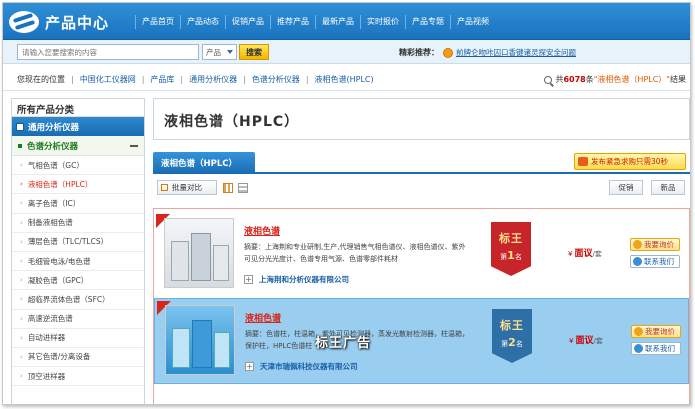 The height and width of the screenshot is (409, 695). What do you see at coordinates (202, 22) in the screenshot?
I see `nav-item-news: 产品动态` at bounding box center [202, 22].